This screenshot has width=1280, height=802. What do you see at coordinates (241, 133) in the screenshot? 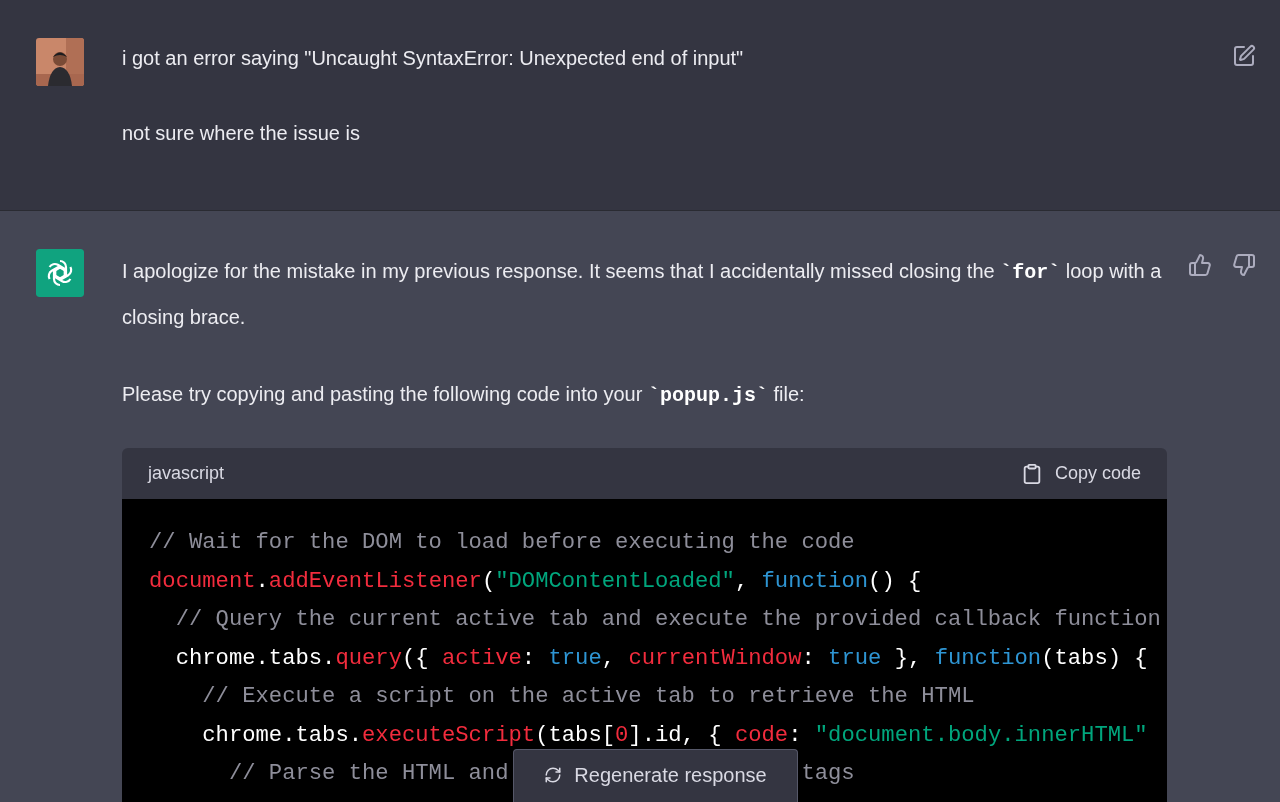
I see `message-text: not sure where the issue is` at bounding box center [241, 133].